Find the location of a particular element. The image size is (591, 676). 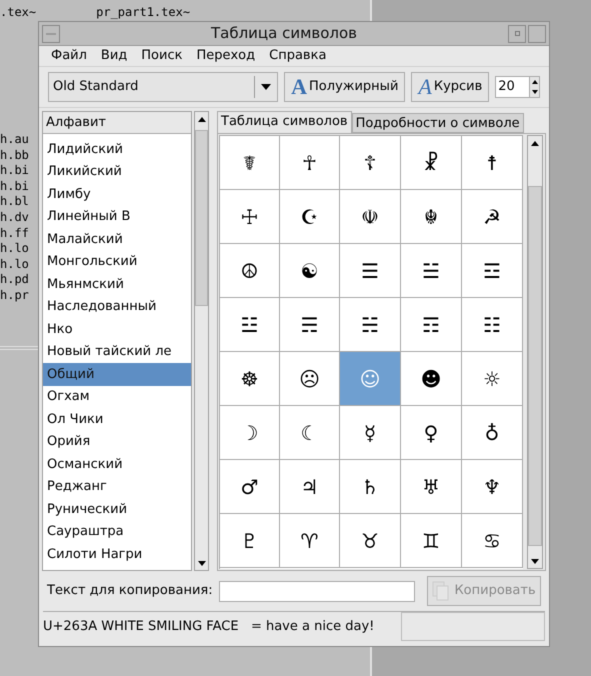

list-item: Нко is located at coordinates (117, 329).